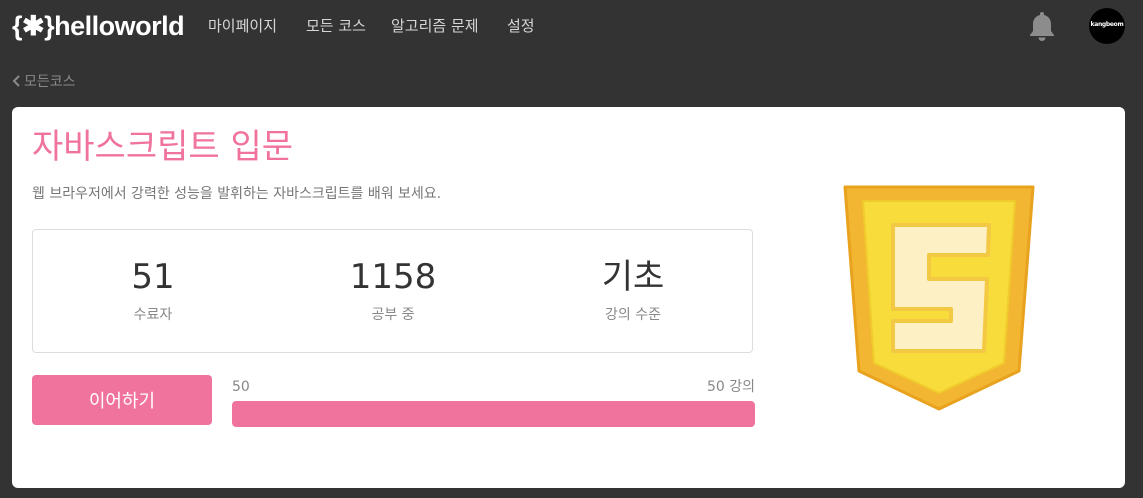 The height and width of the screenshot is (498, 1143). Describe the element at coordinates (393, 277) in the screenshot. I see `stat-value: 1158` at that location.